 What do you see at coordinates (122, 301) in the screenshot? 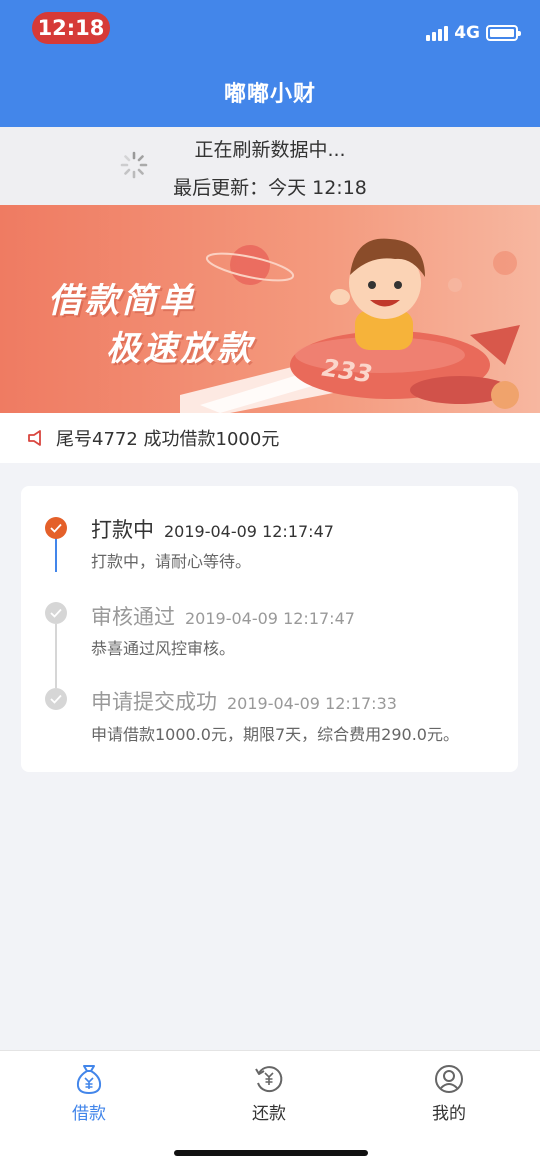
I see `banner-headline-1: 借款简单` at bounding box center [122, 301].